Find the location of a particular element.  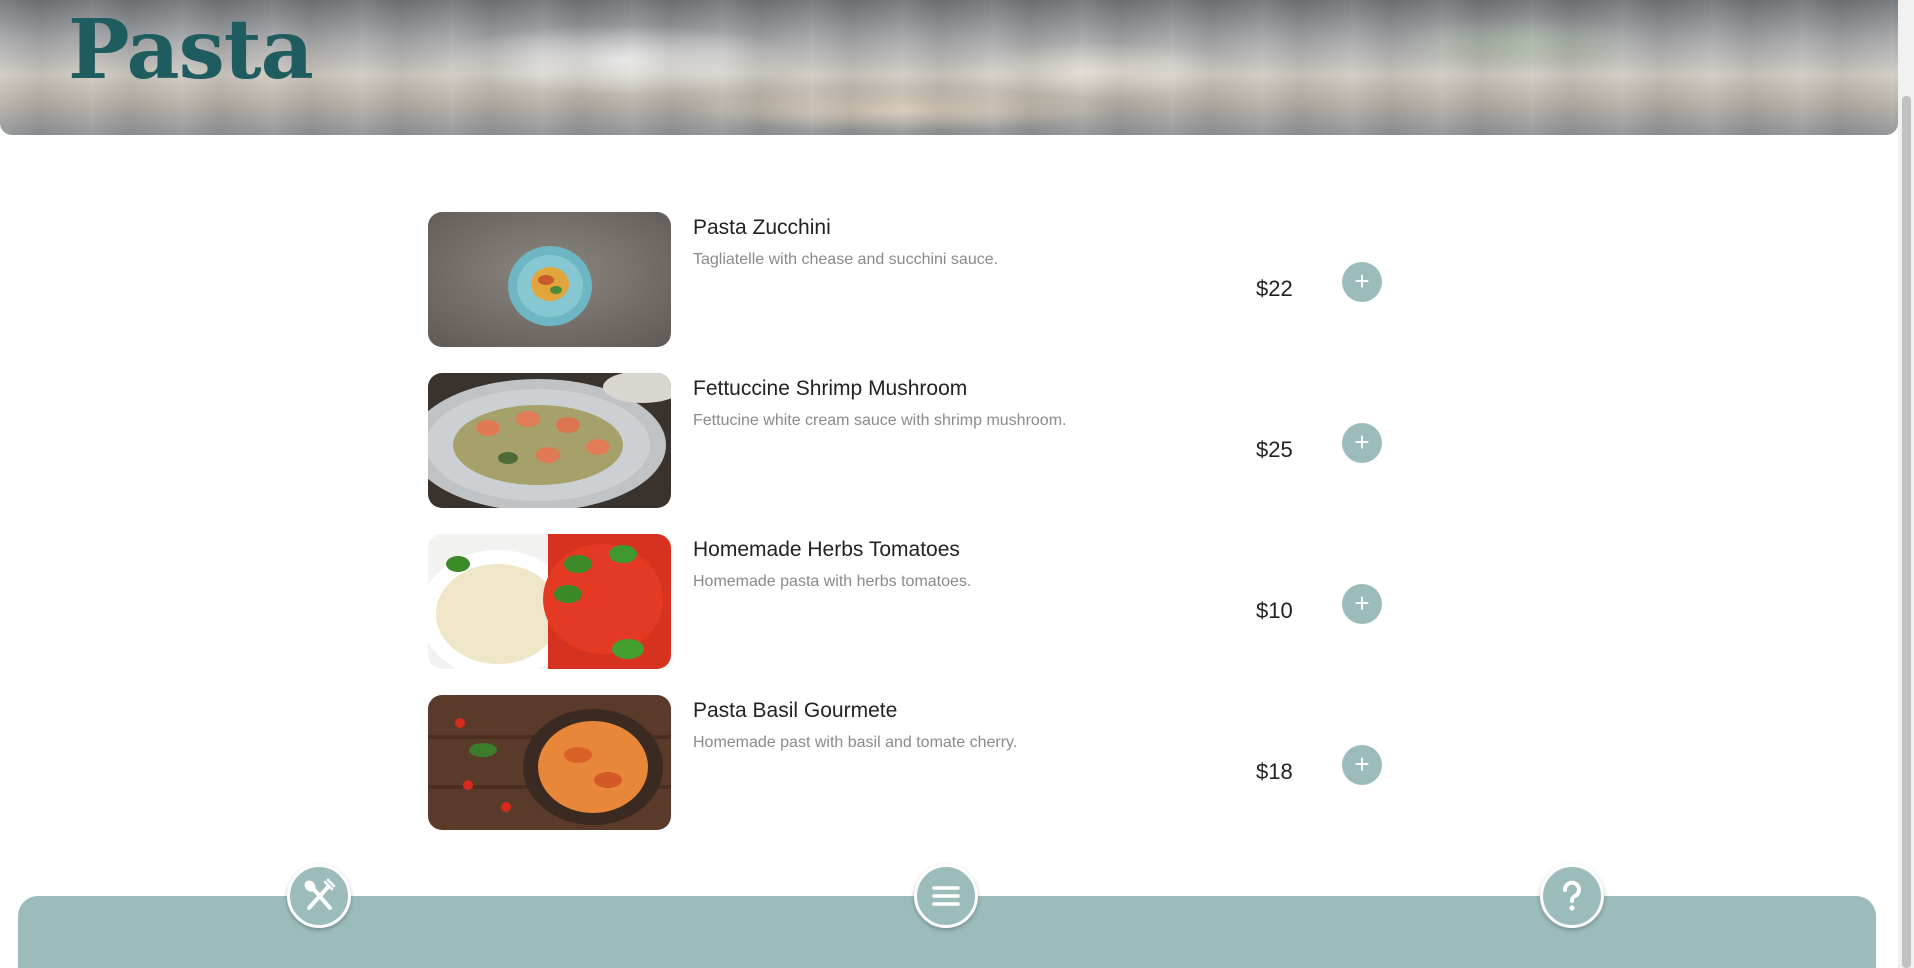

nav-menu-button is located at coordinates (946, 896).